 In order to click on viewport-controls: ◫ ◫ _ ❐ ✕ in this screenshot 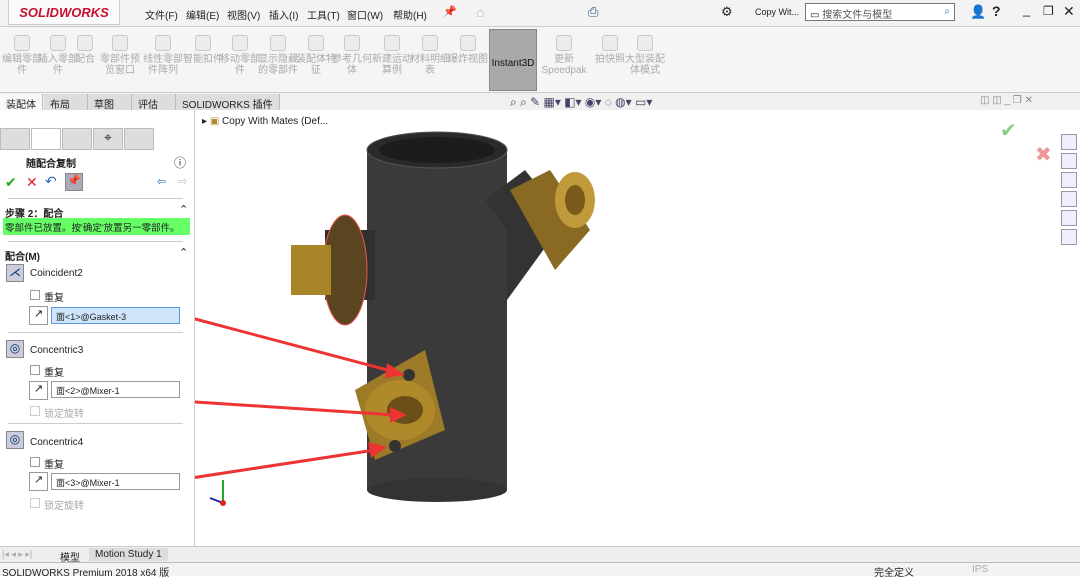, I will do `click(1006, 100)`.